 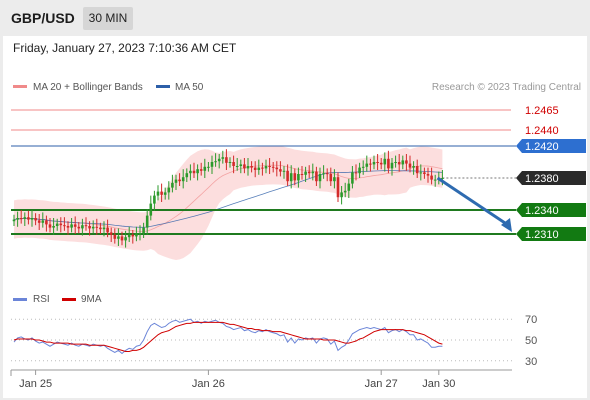 What do you see at coordinates (531, 320) in the screenshot?
I see `rsi-tick-70: 70` at bounding box center [531, 320].